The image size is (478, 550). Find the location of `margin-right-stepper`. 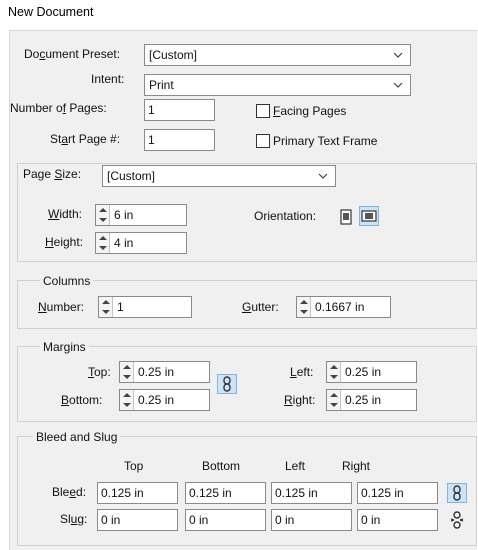

margin-right-stepper is located at coordinates (334, 400).